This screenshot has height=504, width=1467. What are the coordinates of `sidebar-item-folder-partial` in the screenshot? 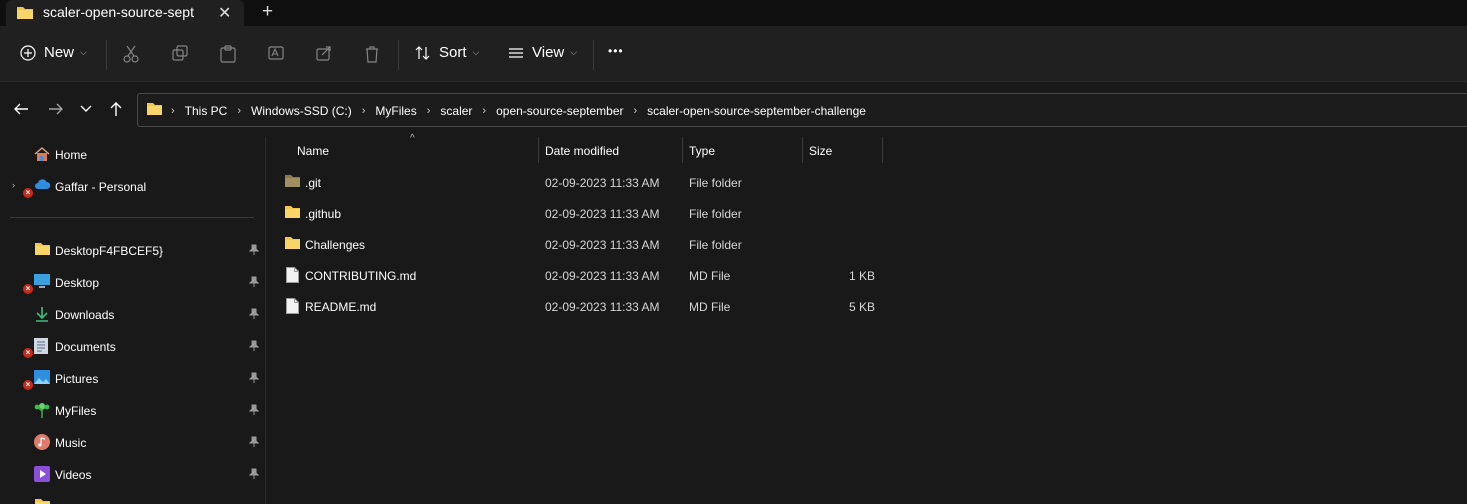 It's located at (131, 498).